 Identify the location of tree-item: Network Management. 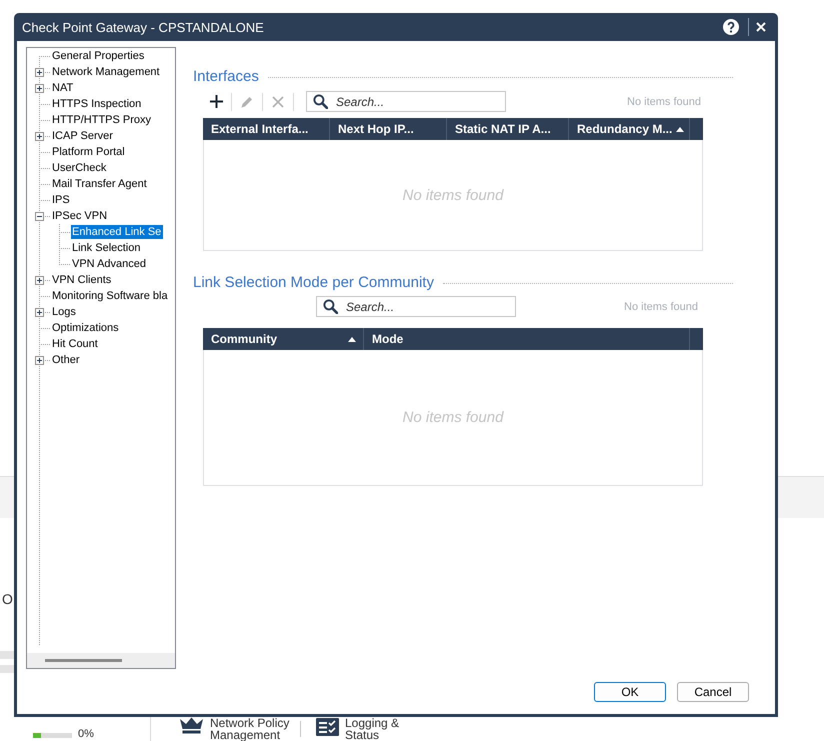
(106, 72).